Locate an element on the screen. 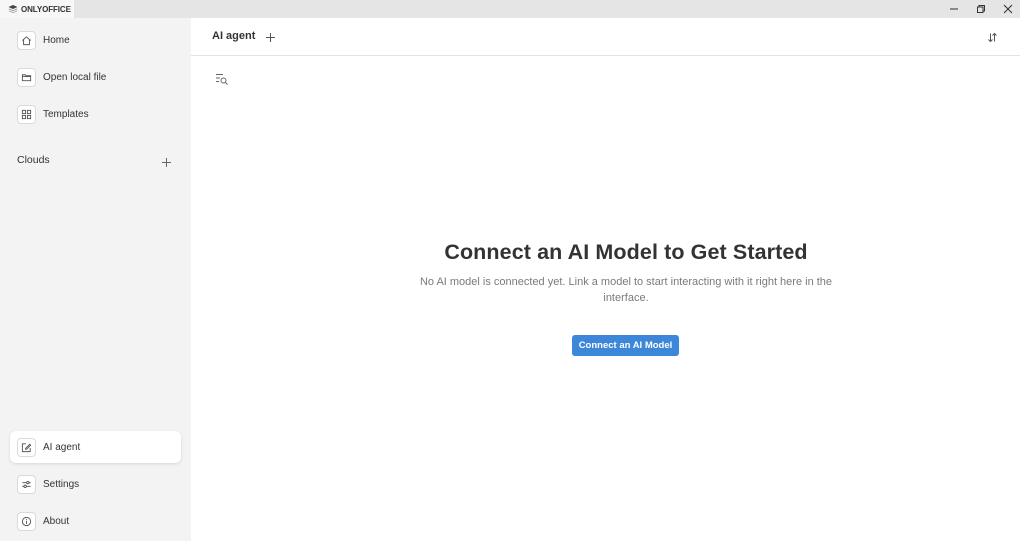 This screenshot has height=541, width=1020. list-search-icon is located at coordinates (222, 79).